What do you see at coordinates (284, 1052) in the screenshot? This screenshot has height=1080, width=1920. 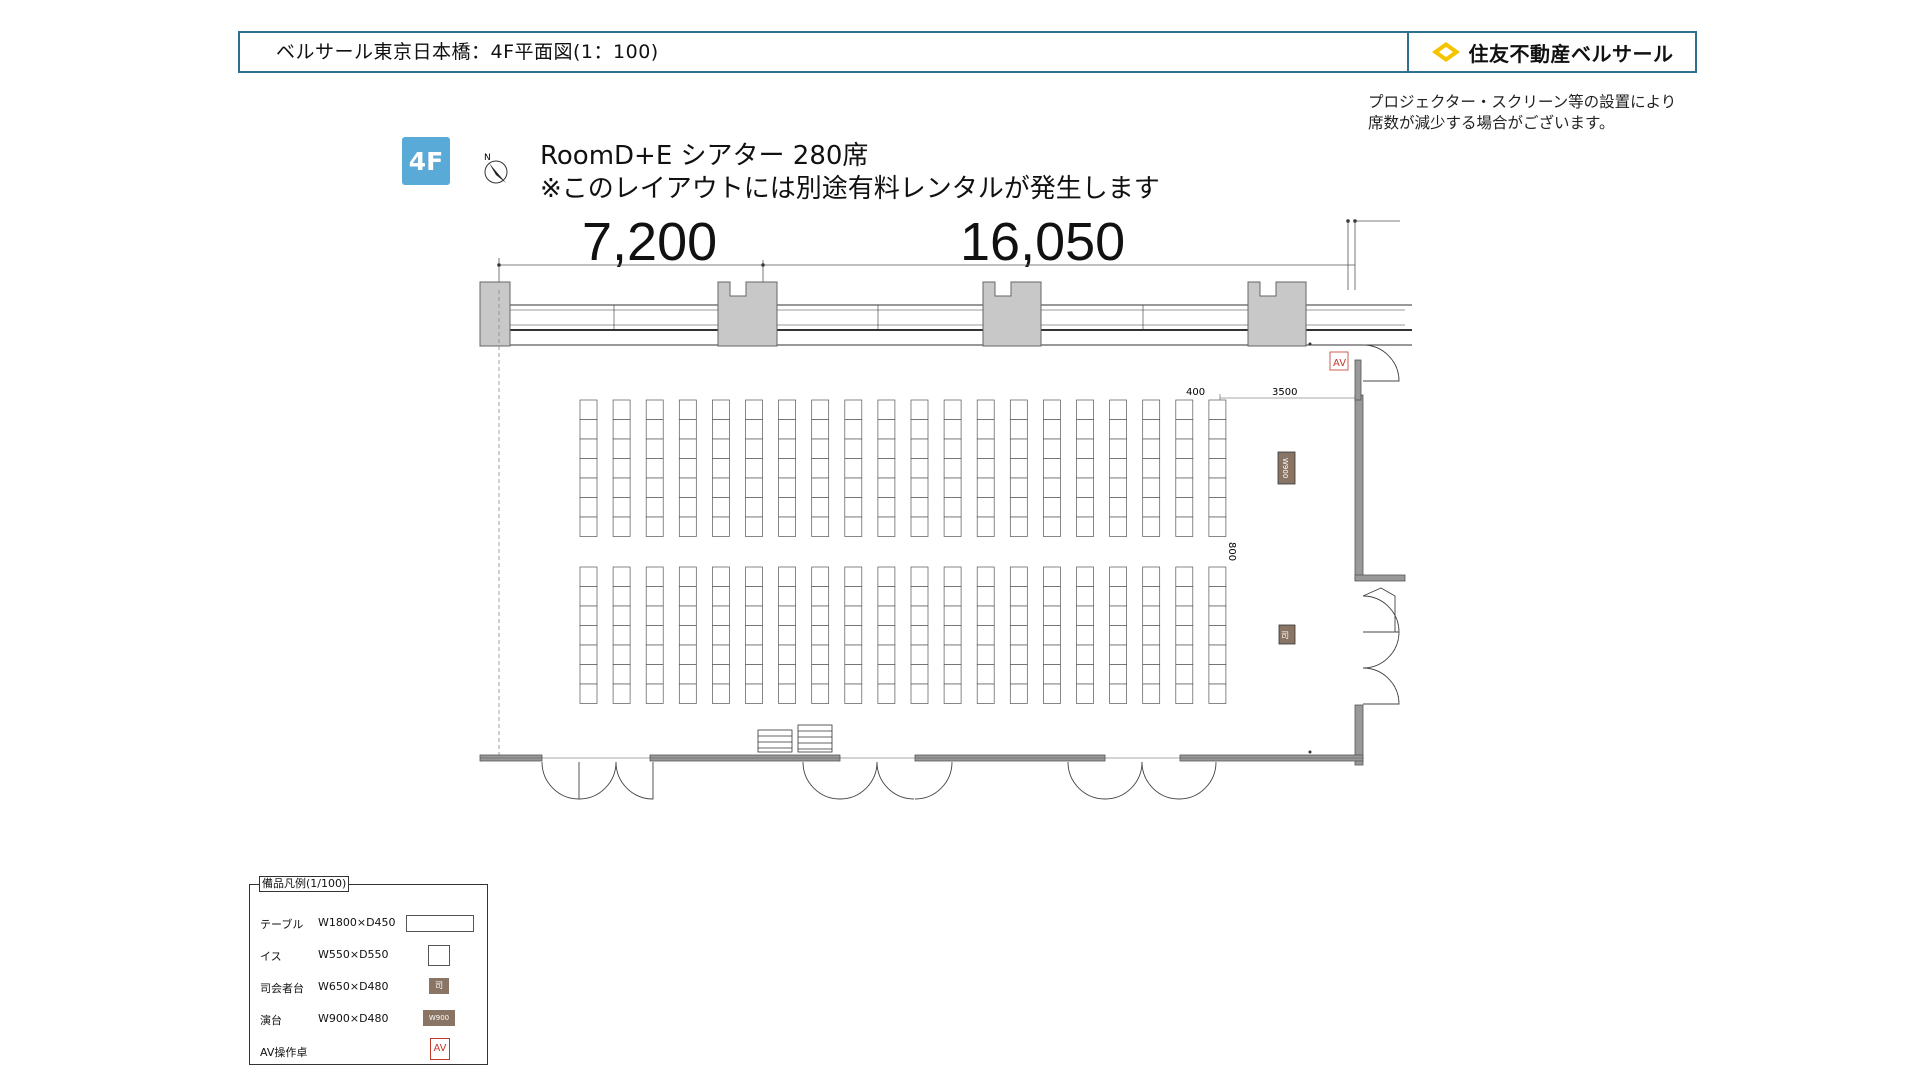 I see `legend-label: AV操作卓` at bounding box center [284, 1052].